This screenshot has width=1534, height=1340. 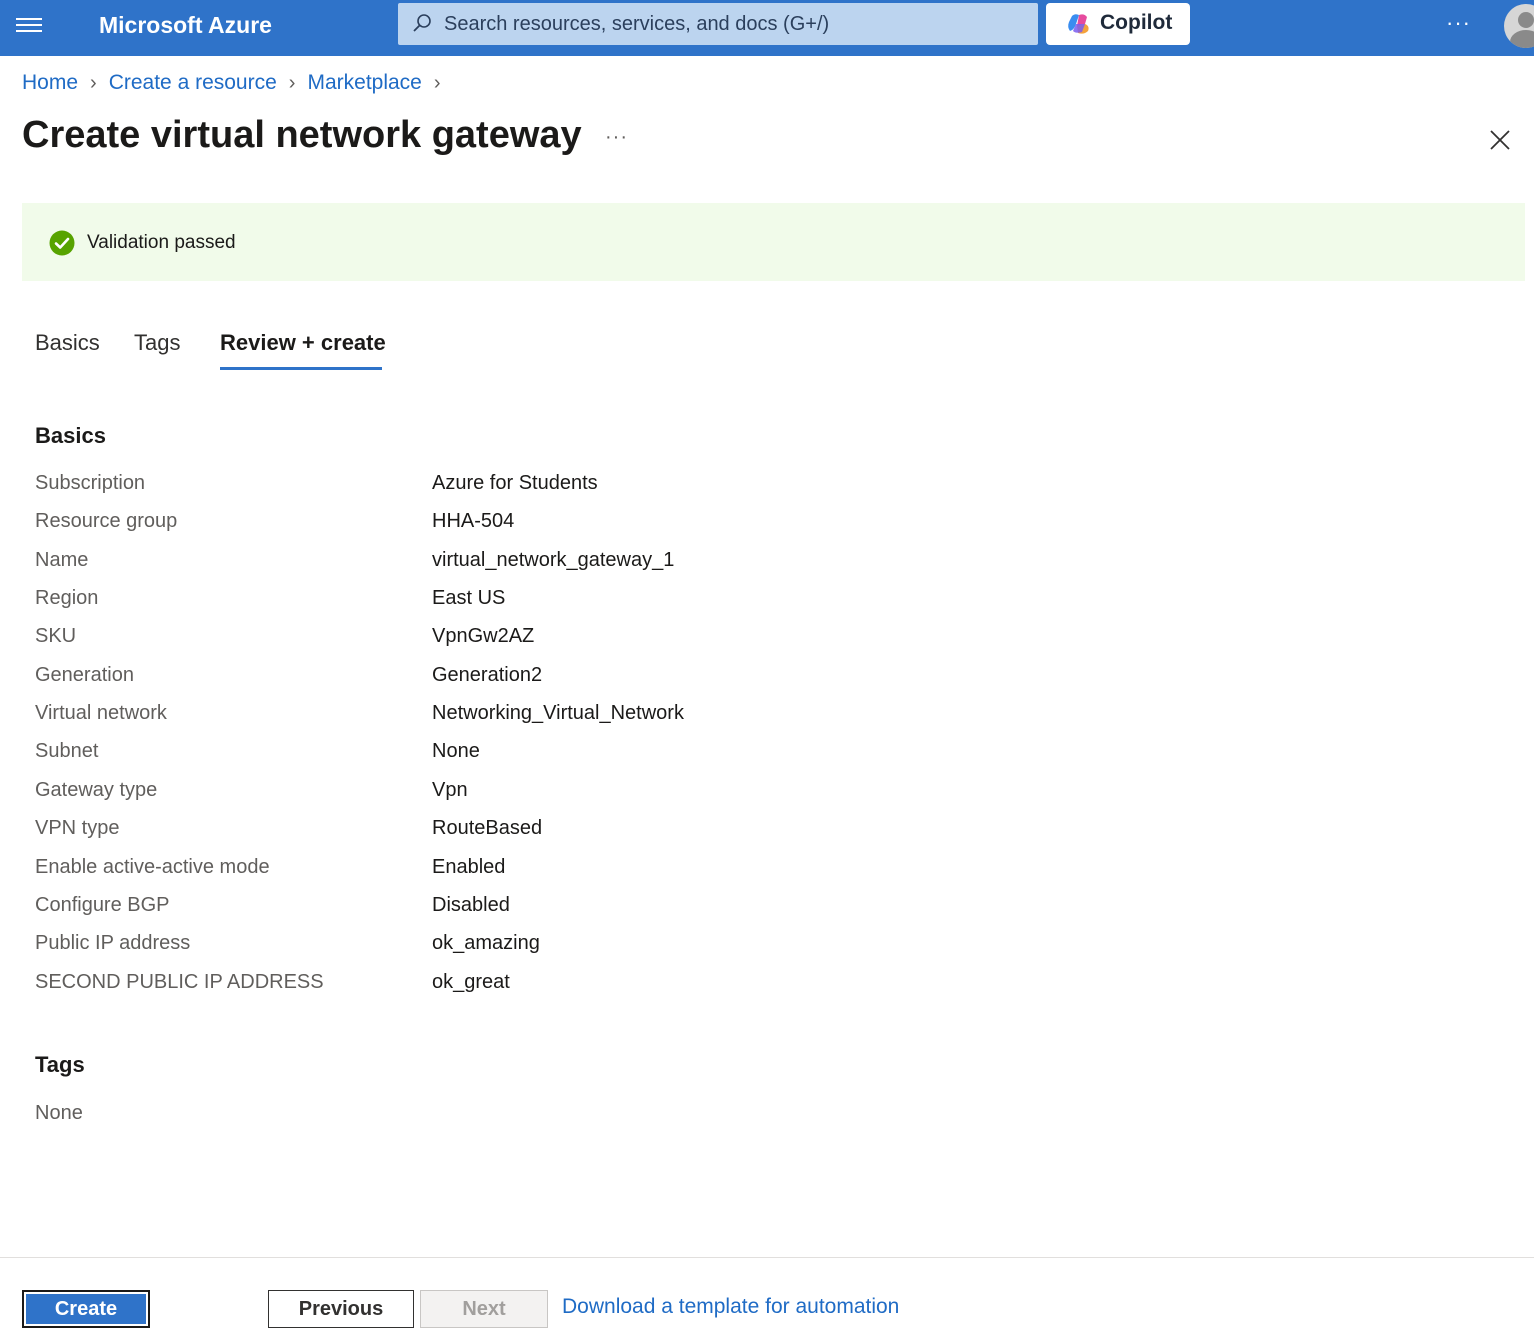 I want to click on copilot-label: Copilot, so click(x=1136, y=22).